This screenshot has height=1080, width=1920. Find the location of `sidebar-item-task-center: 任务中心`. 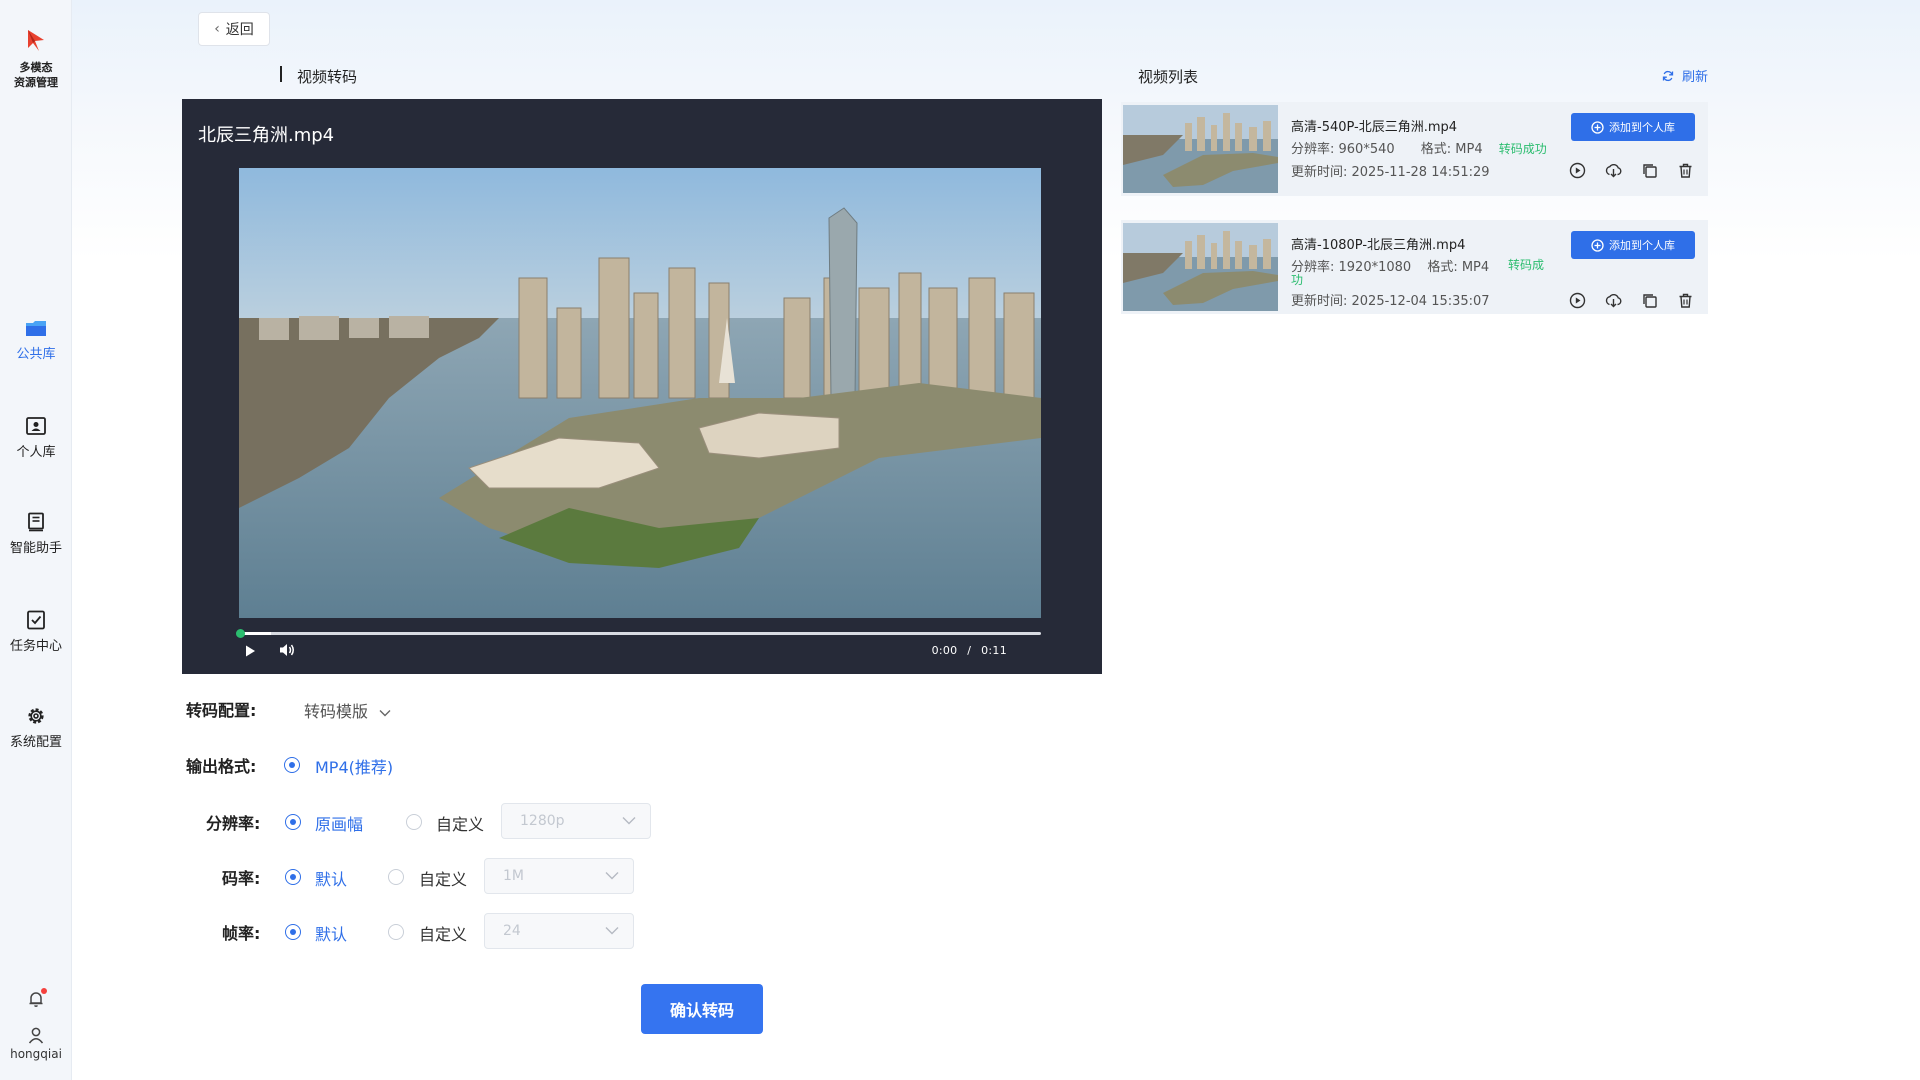

sidebar-item-task-center: 任务中心 is located at coordinates (36, 632).